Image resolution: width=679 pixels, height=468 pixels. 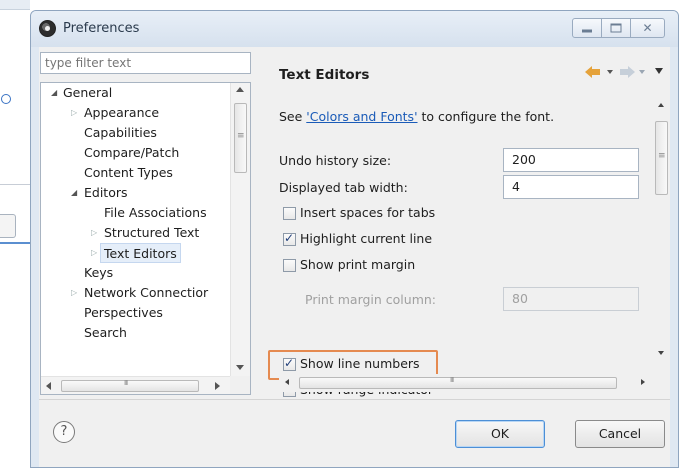 What do you see at coordinates (360, 363) in the screenshot?
I see `line-numbers-label: Show line numbers` at bounding box center [360, 363].